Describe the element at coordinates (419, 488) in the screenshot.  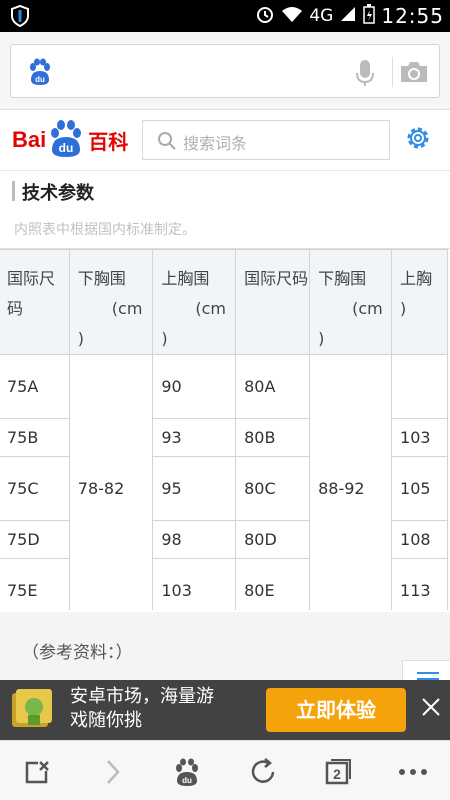
I see `cell-bust2: 105` at that location.